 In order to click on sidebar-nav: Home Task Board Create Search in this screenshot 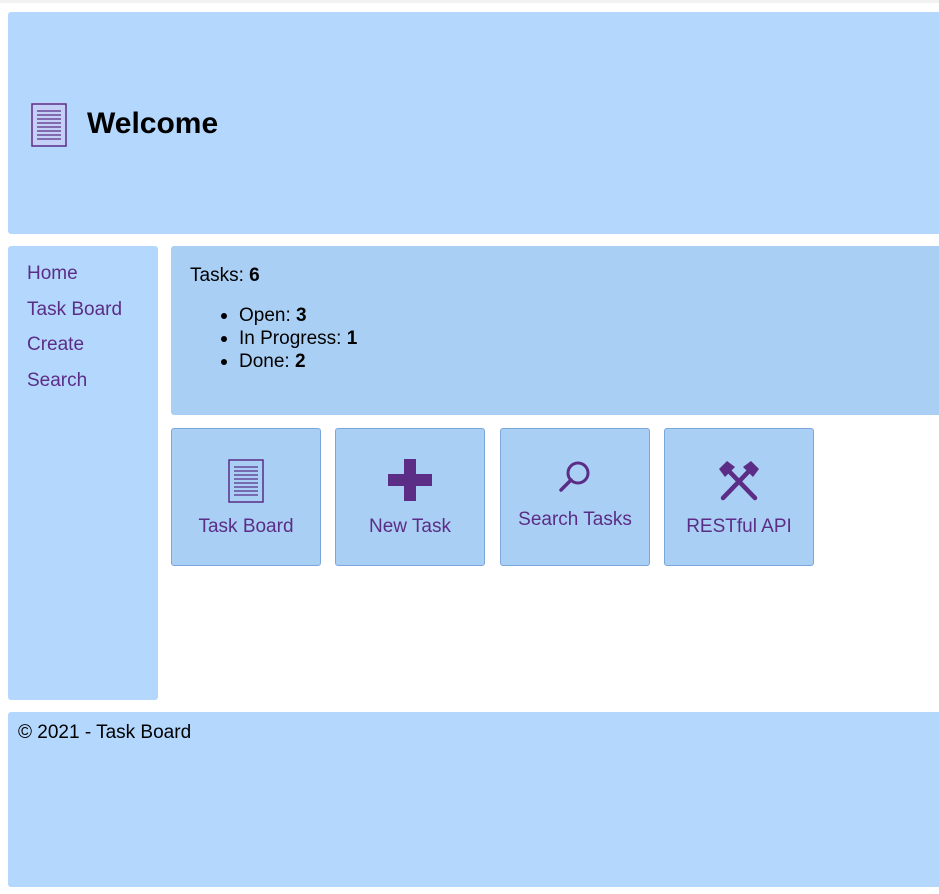, I will do `click(83, 473)`.